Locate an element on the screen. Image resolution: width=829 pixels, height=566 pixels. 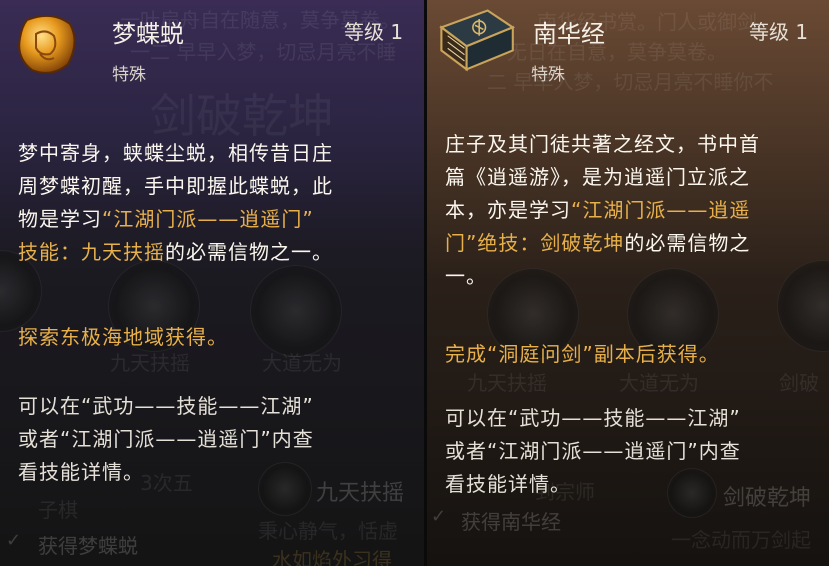
description-text: 梦中寄身，蛱蝶尘蜕，相传昔日庄 is located at coordinates (175, 153).